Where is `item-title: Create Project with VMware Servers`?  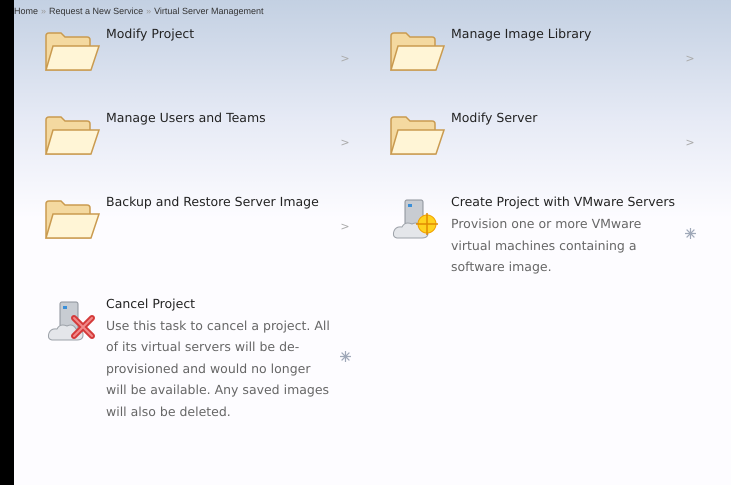
item-title: Create Project with VMware Servers is located at coordinates (563, 202).